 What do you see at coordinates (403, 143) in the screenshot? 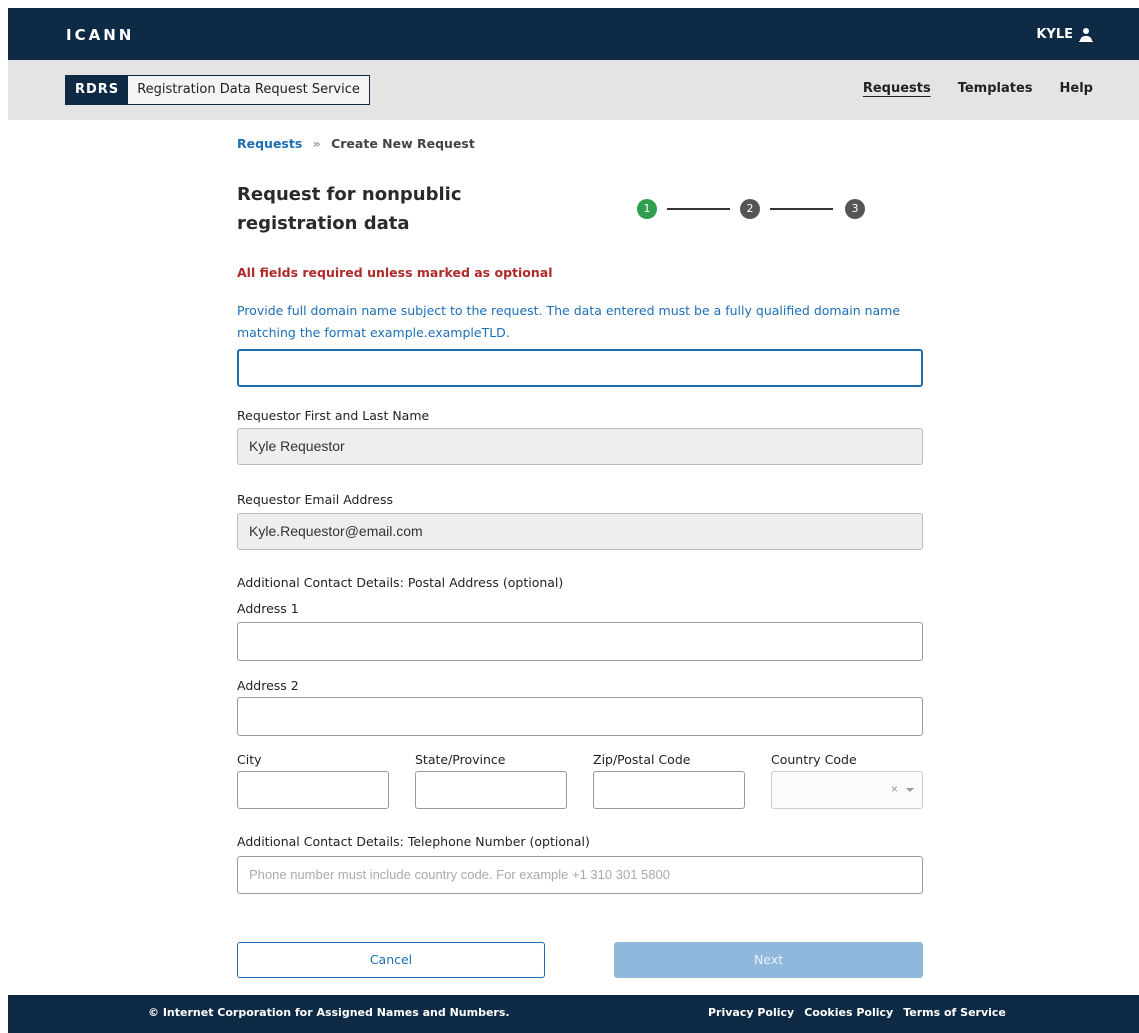
I see `breadcrumb-current: Create New Request` at bounding box center [403, 143].